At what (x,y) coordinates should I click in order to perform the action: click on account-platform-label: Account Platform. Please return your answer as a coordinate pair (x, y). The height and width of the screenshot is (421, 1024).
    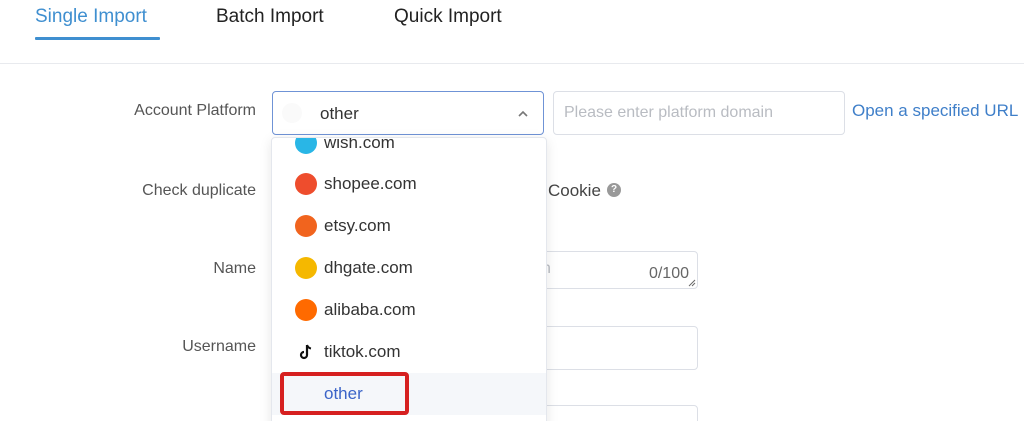
    Looking at the image, I should click on (195, 110).